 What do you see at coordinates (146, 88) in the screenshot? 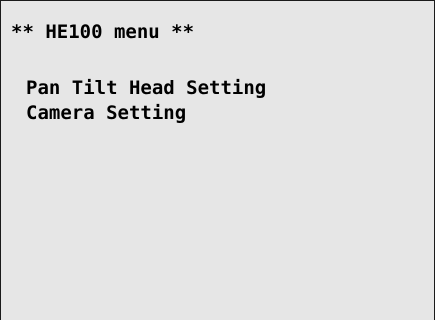
I see `menu-item-pan-tilt-head-setting: Pan Tilt Head Setting` at bounding box center [146, 88].